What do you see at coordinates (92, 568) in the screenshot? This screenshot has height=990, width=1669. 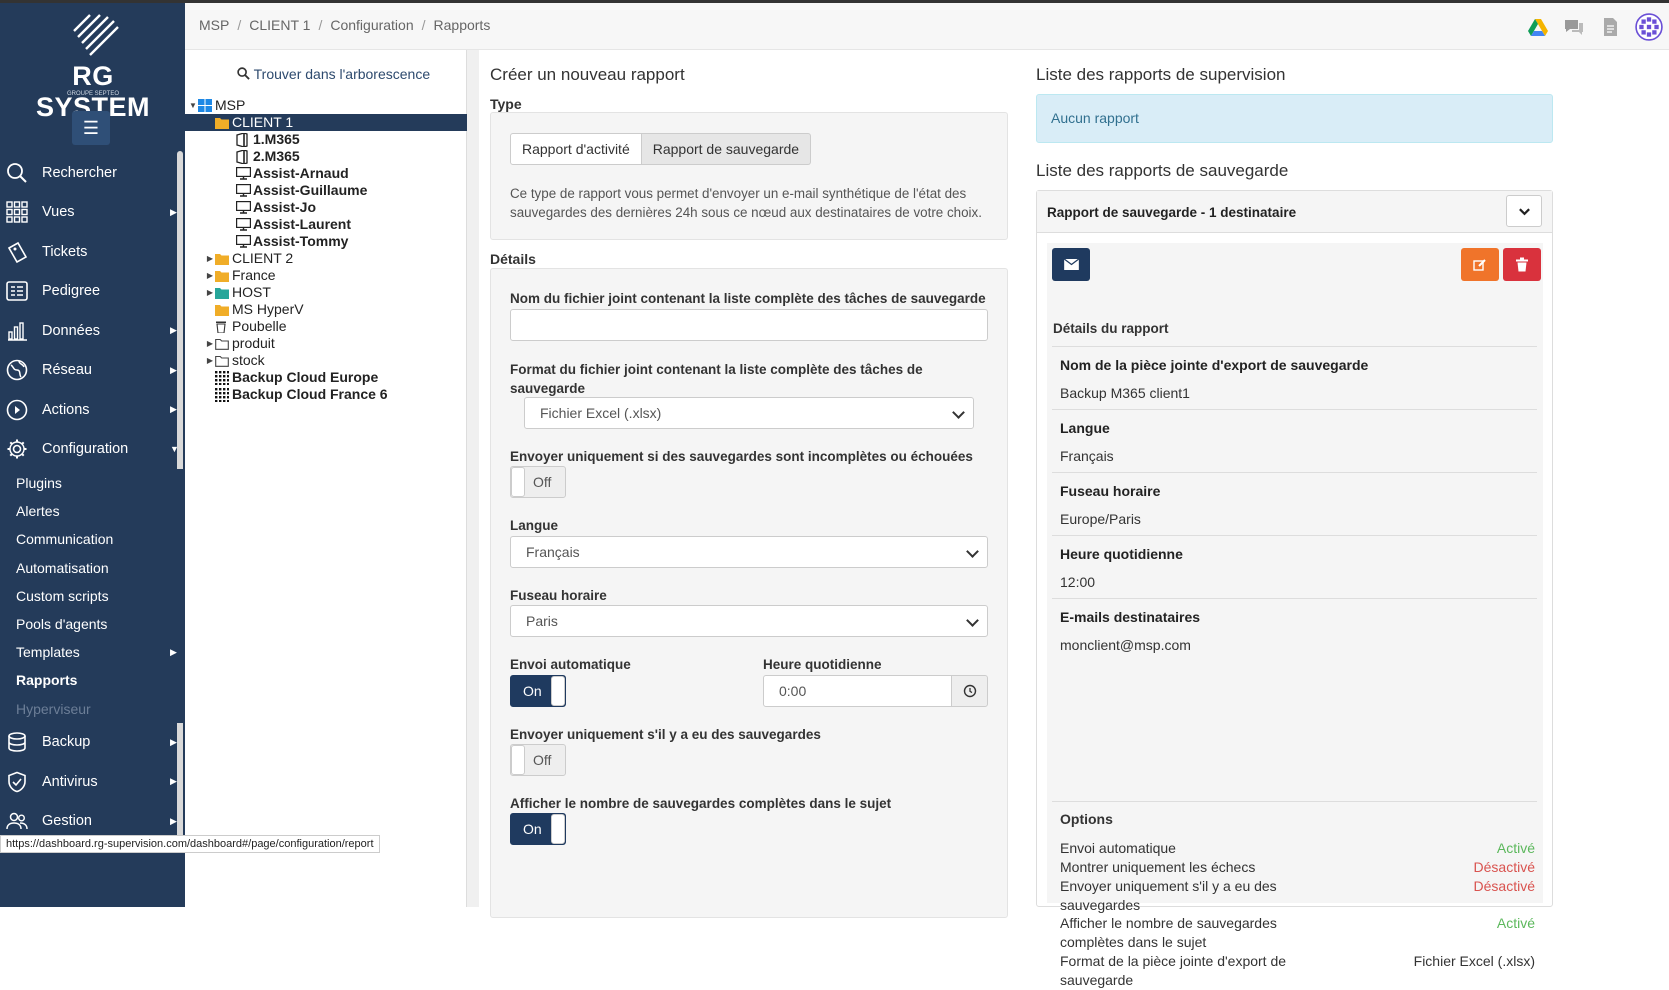 I see `sidebar-subitem-3: Automatisation` at bounding box center [92, 568].